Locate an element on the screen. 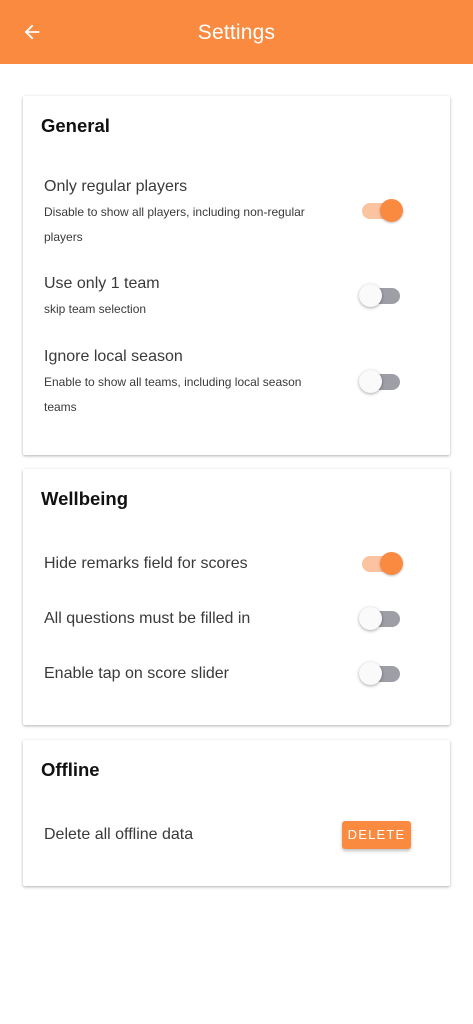 The width and height of the screenshot is (473, 1024). all-questions-filled-switch is located at coordinates (380, 619).